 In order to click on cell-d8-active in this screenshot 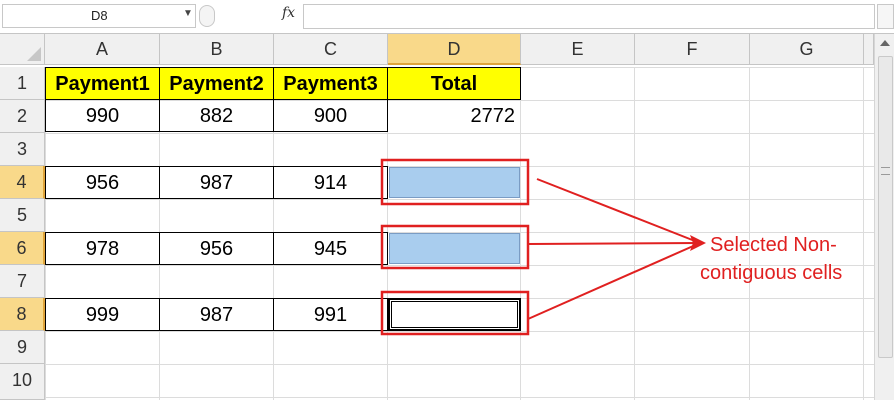, I will do `click(454, 314)`.